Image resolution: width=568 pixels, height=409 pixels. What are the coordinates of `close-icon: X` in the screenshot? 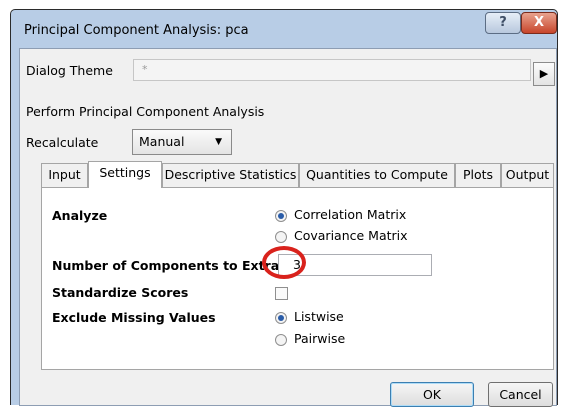 It's located at (539, 22).